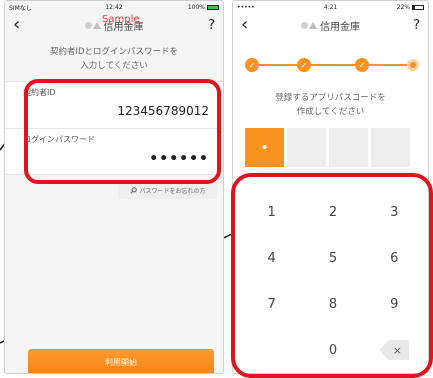 The height and width of the screenshot is (378, 433). What do you see at coordinates (332, 304) in the screenshot?
I see `key-8: 8` at bounding box center [332, 304].